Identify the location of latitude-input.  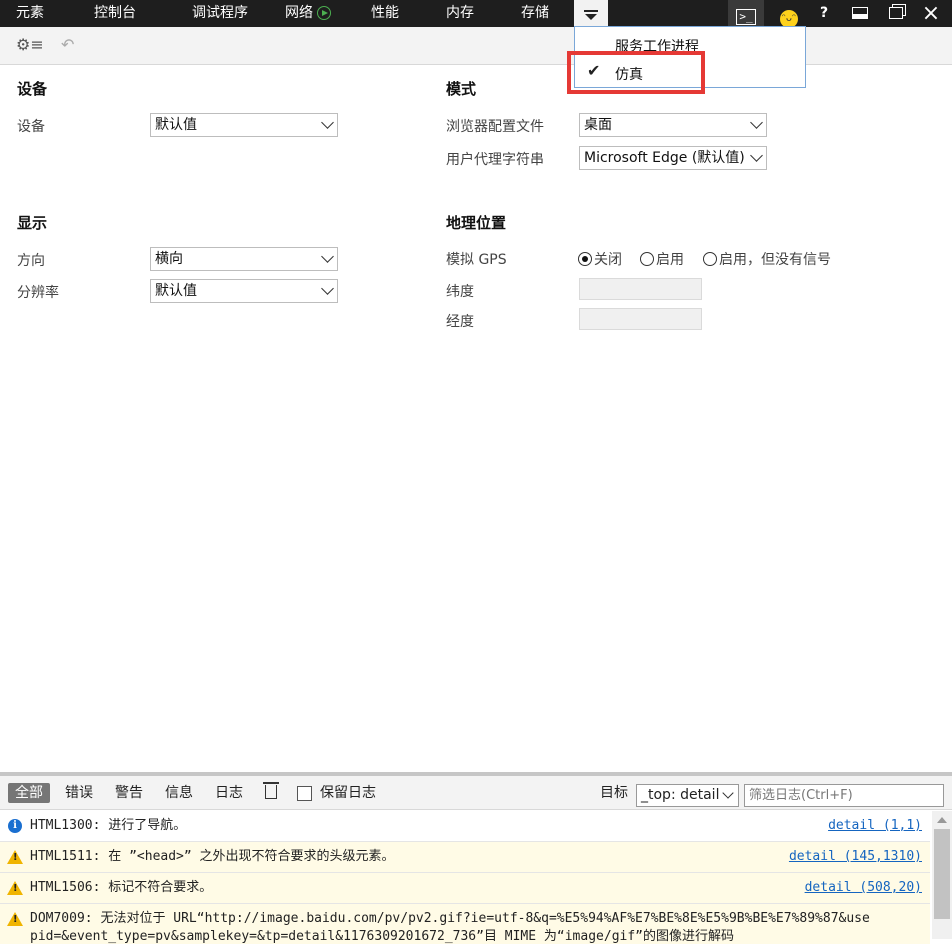
(640, 289).